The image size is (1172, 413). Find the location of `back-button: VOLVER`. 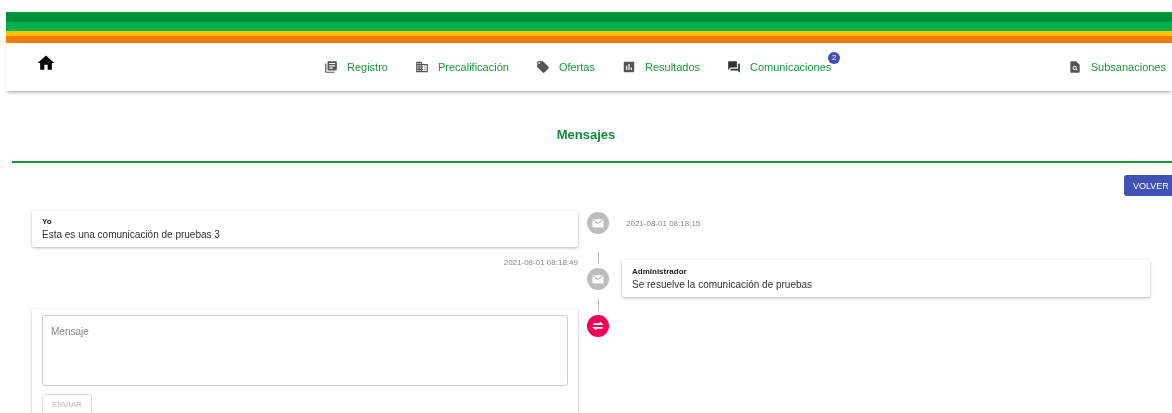

back-button: VOLVER is located at coordinates (1148, 185).